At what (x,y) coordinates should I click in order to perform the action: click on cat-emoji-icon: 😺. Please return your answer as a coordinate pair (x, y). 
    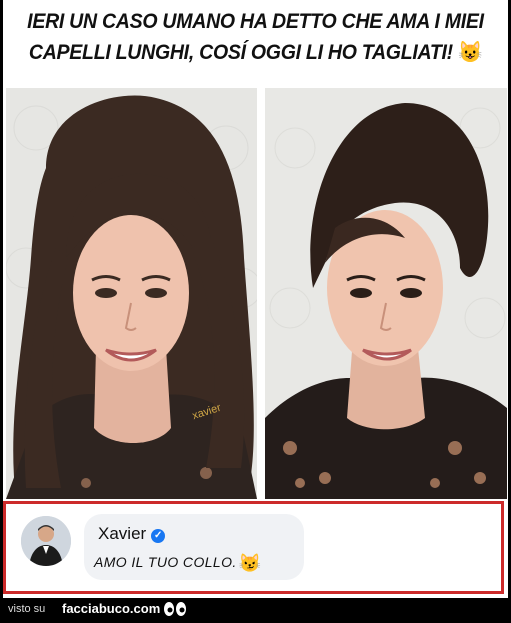
    Looking at the image, I should click on (470, 52).